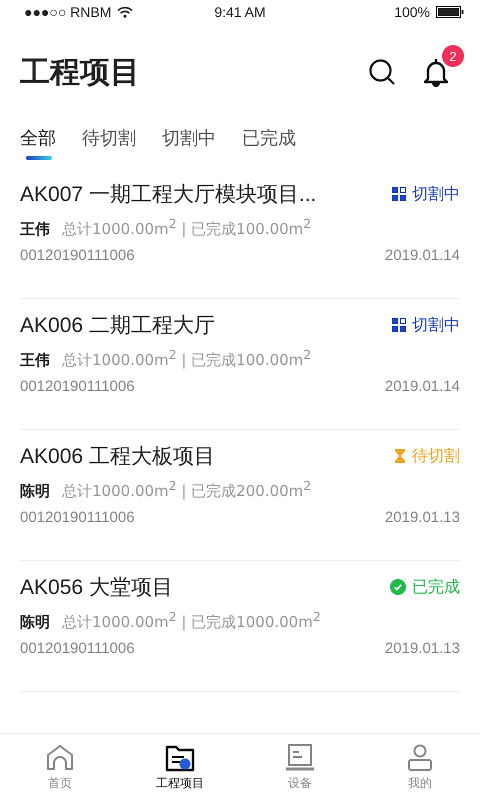 Image resolution: width=480 pixels, height=800 pixels. I want to click on nav-tab: 我的, so click(420, 767).